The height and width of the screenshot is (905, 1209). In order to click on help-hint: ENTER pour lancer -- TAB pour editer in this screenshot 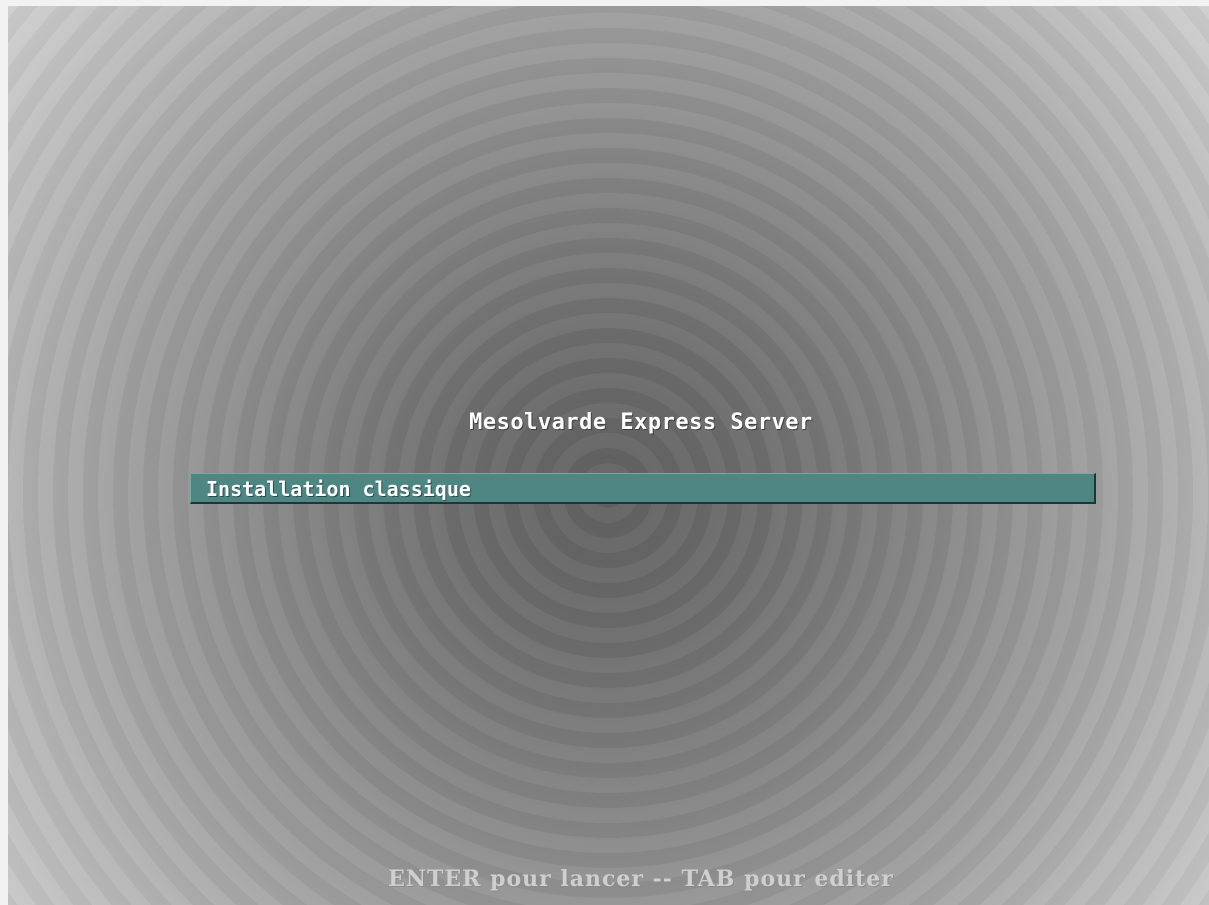, I will do `click(641, 879)`.